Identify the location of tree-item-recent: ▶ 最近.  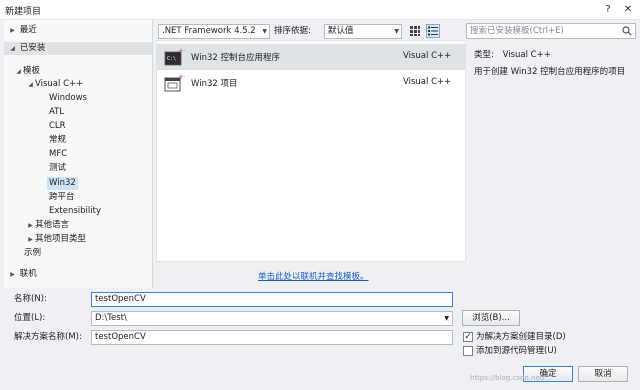
(22, 30).